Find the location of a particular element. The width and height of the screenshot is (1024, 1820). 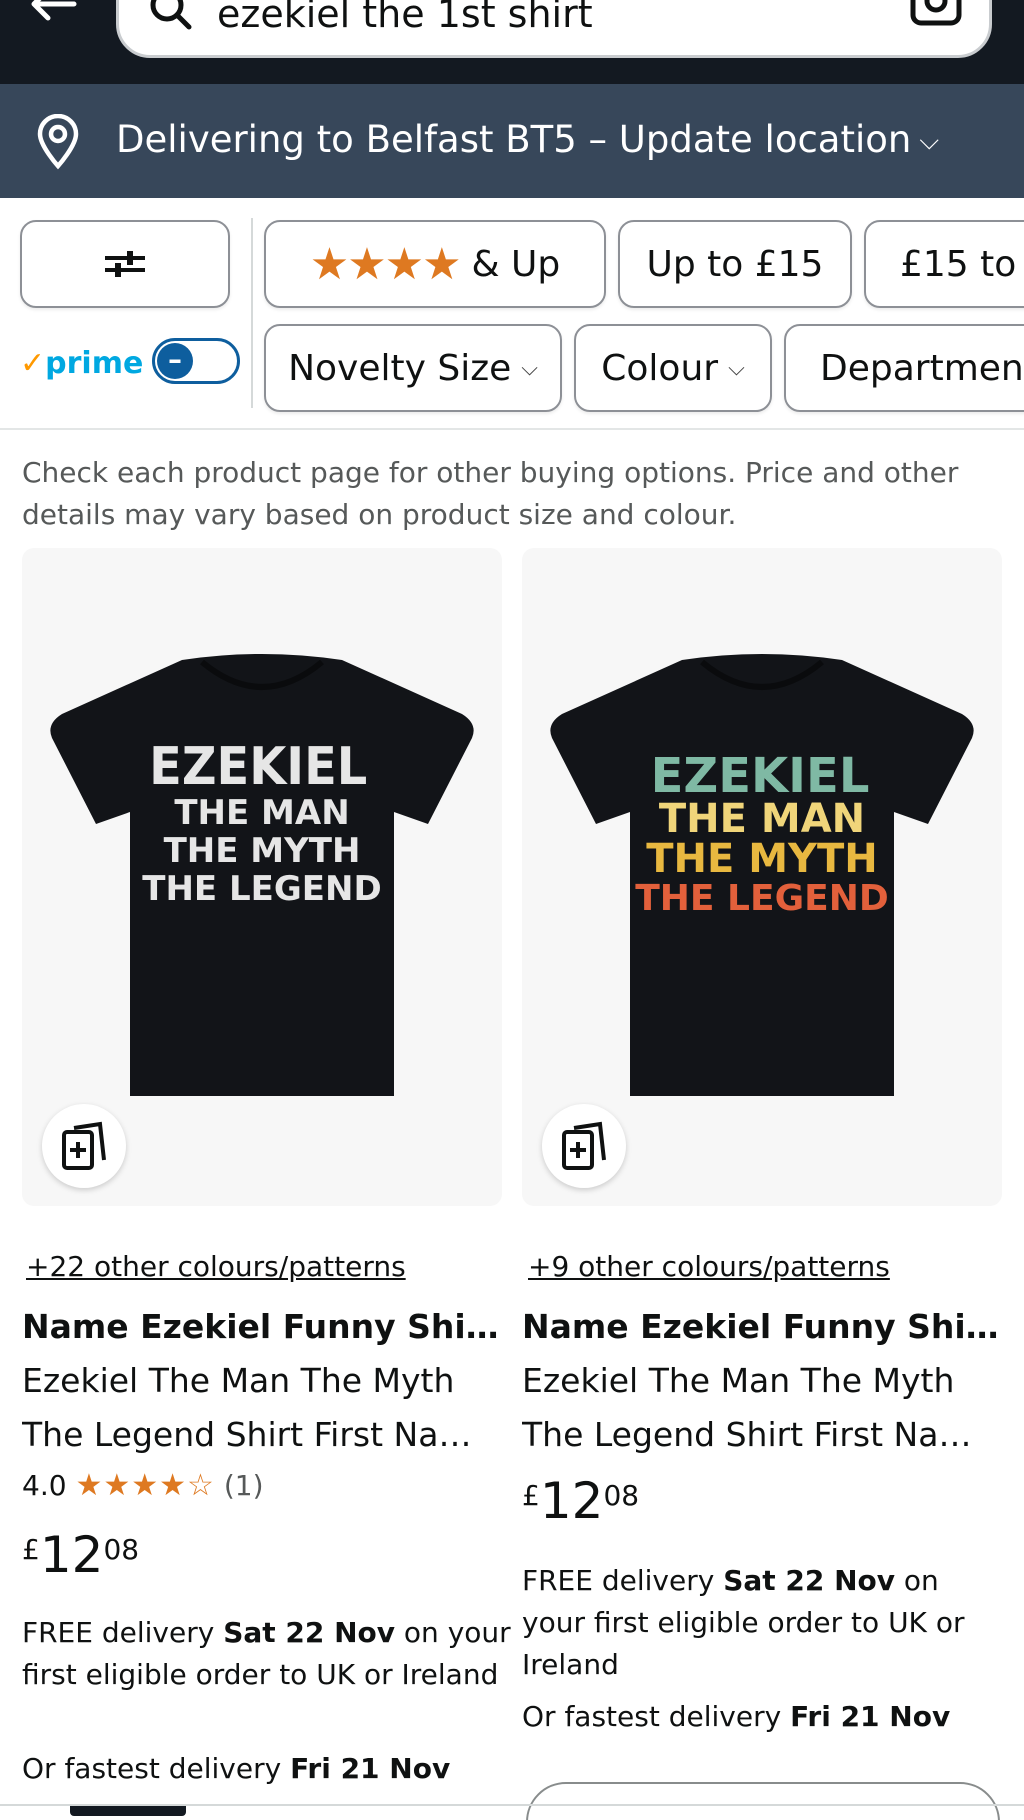

camera-icon is located at coordinates (937, 15).